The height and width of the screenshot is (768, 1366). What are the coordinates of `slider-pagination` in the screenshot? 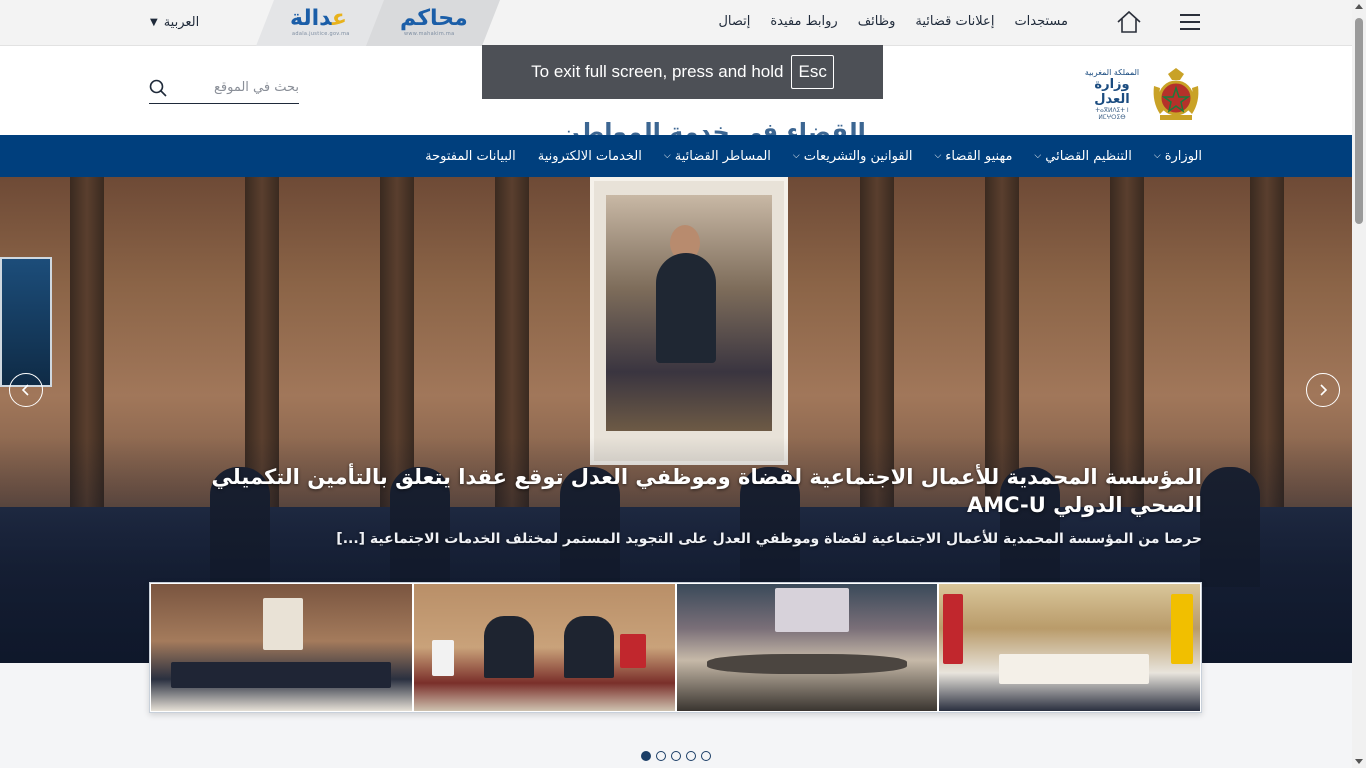 It's located at (676, 756).